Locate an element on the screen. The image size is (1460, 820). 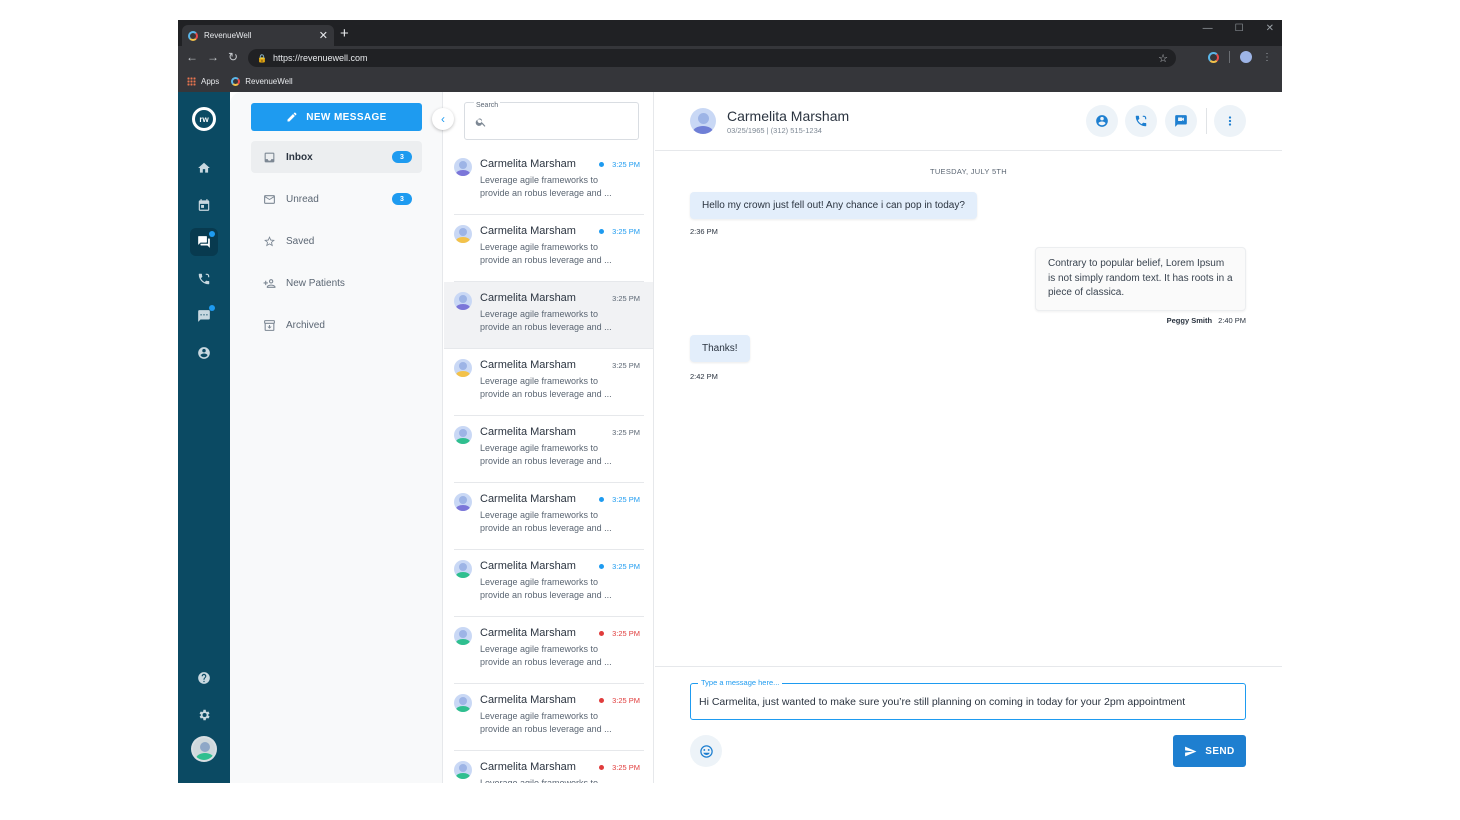
collapse-panel-button: ‹ is located at coordinates (443, 119).